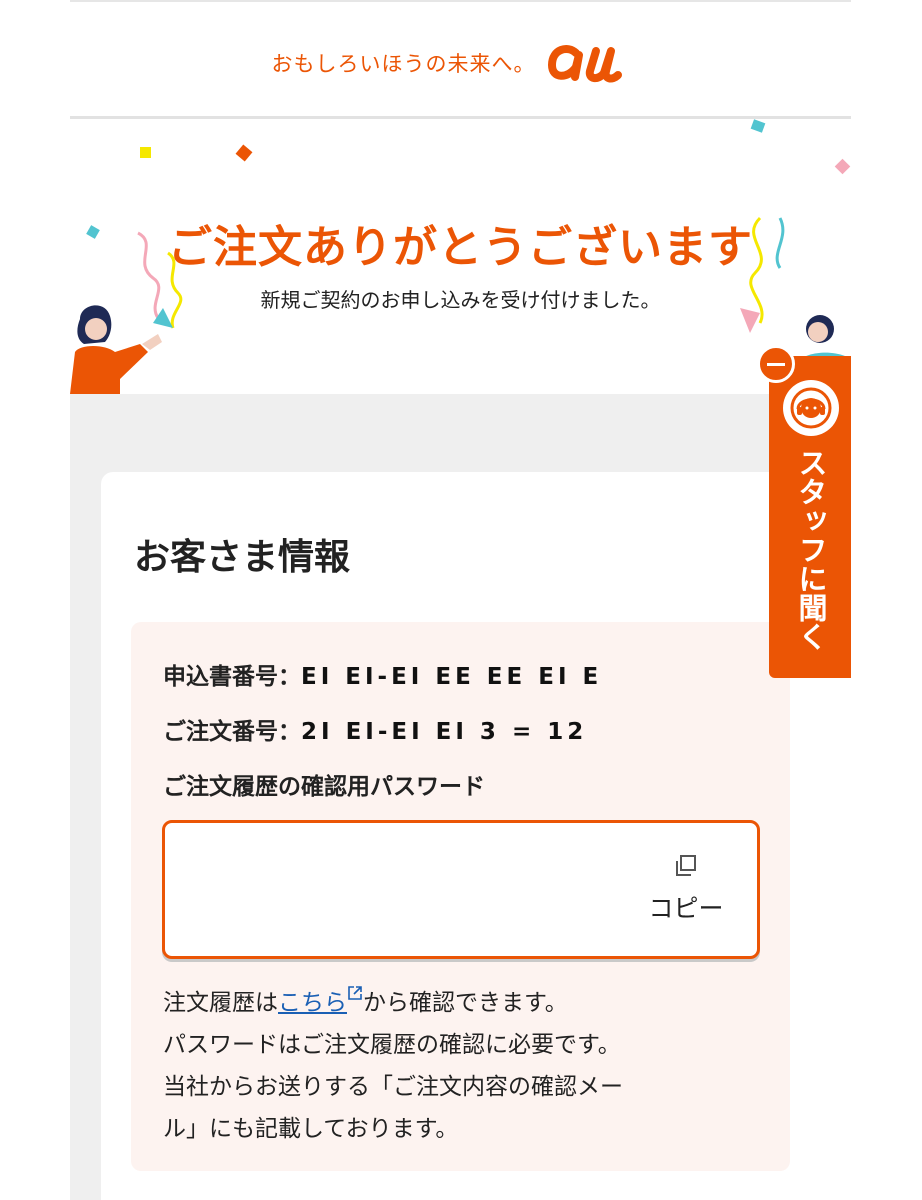  Describe the element at coordinates (811, 408) in the screenshot. I see `support-agent-icon` at that location.